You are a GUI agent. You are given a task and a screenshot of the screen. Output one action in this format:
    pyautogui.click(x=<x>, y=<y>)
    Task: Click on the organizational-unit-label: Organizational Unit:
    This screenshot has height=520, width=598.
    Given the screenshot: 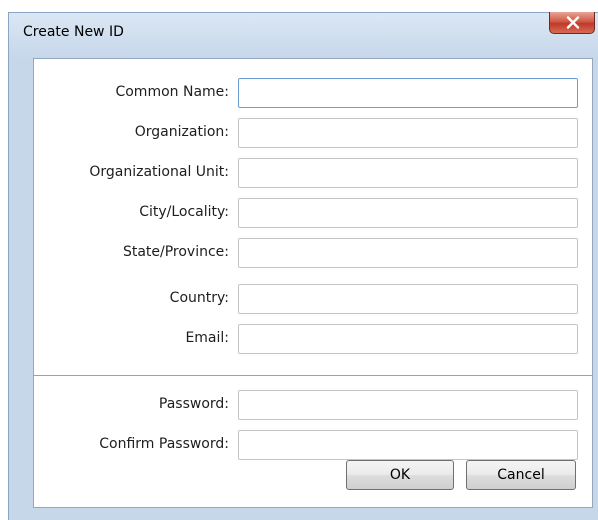 What is the action you would take?
    pyautogui.click(x=159, y=172)
    